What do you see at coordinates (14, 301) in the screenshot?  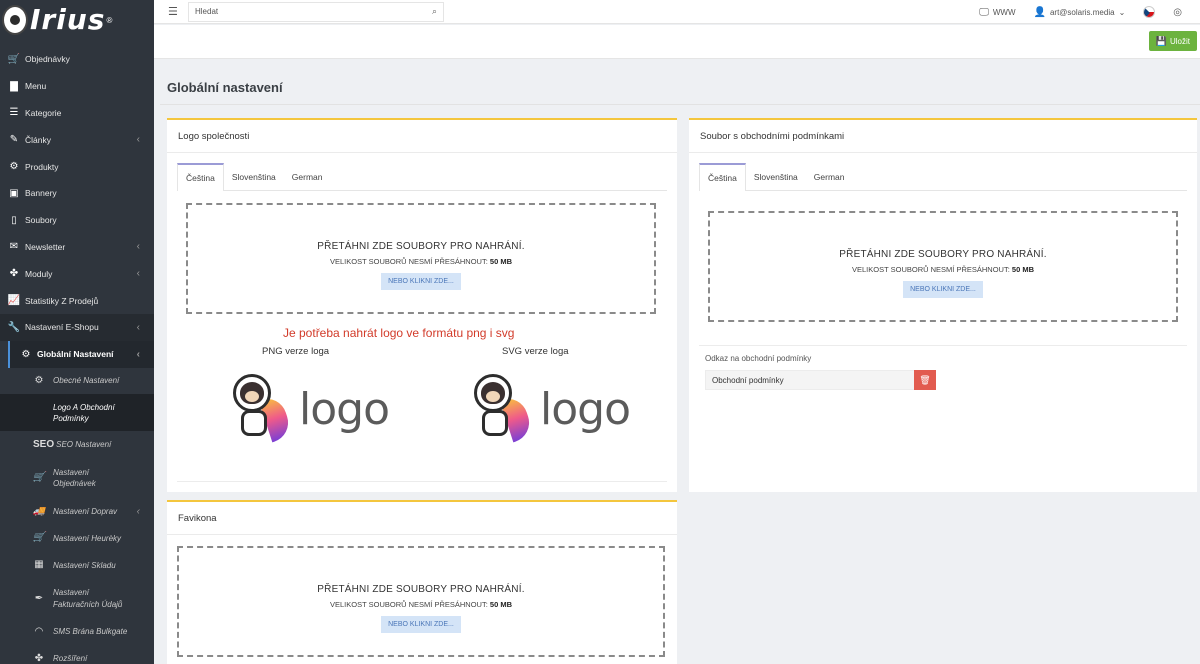 I see `chart-icon: 📈` at bounding box center [14, 301].